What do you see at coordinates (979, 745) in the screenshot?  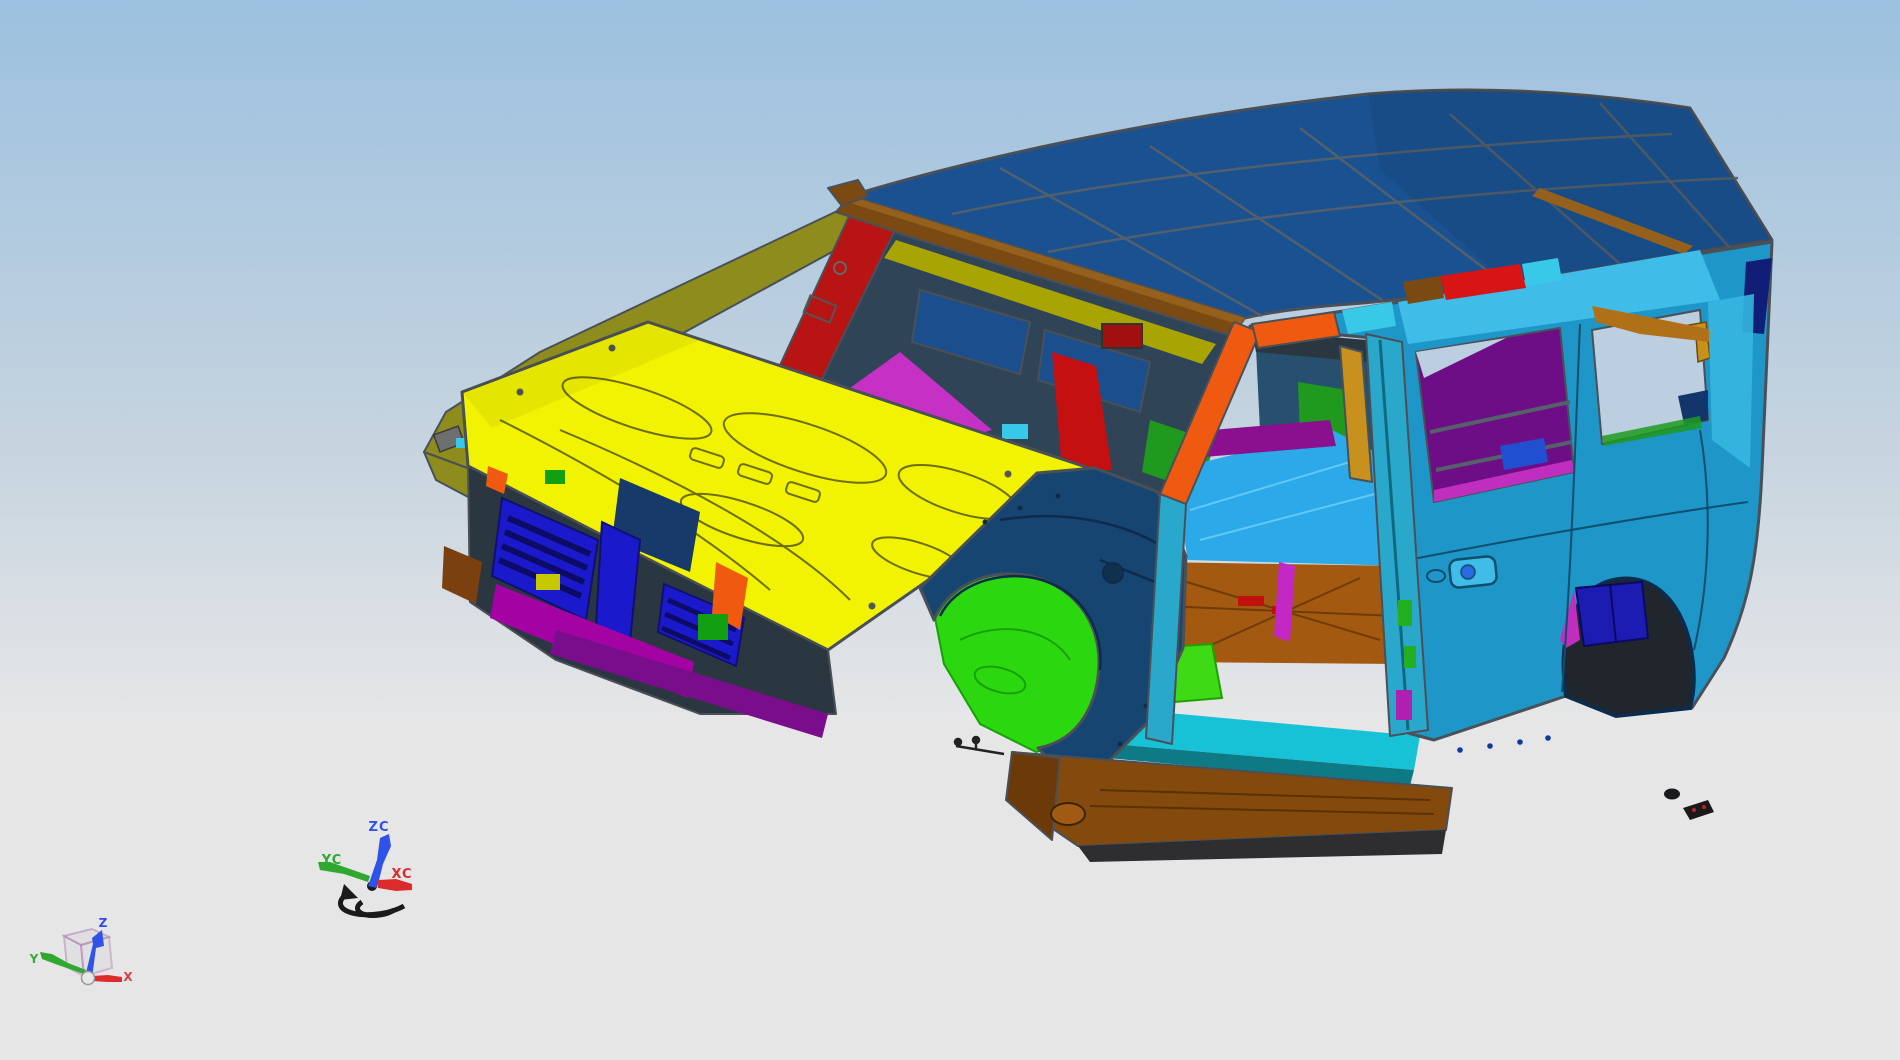 I see `small-bracket-pins` at bounding box center [979, 745].